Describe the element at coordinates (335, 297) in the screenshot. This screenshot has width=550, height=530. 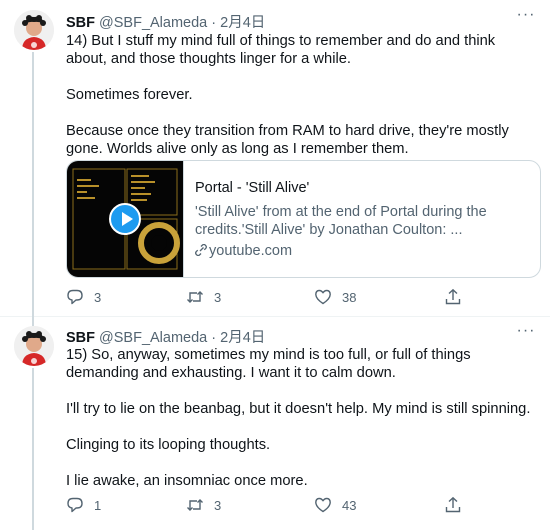
I see `like-button: 38` at that location.